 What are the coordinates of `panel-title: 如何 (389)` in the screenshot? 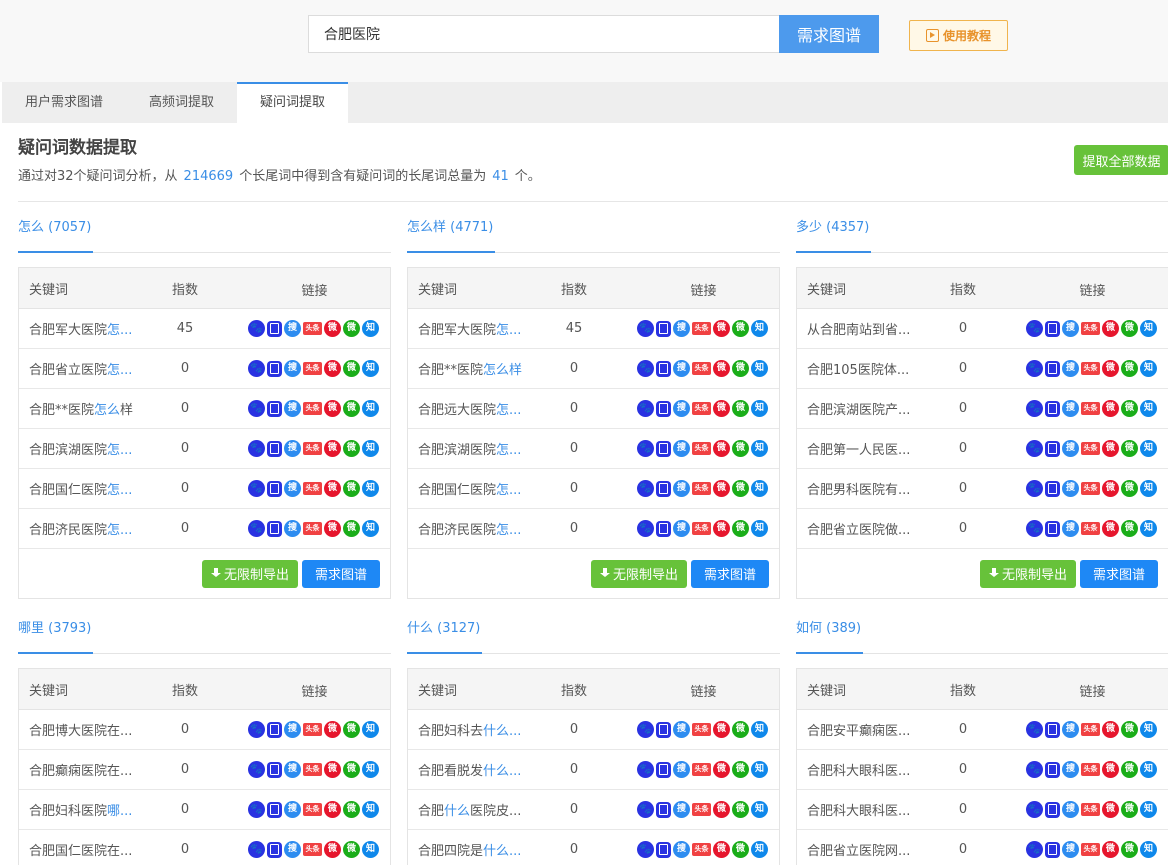 It's located at (830, 637).